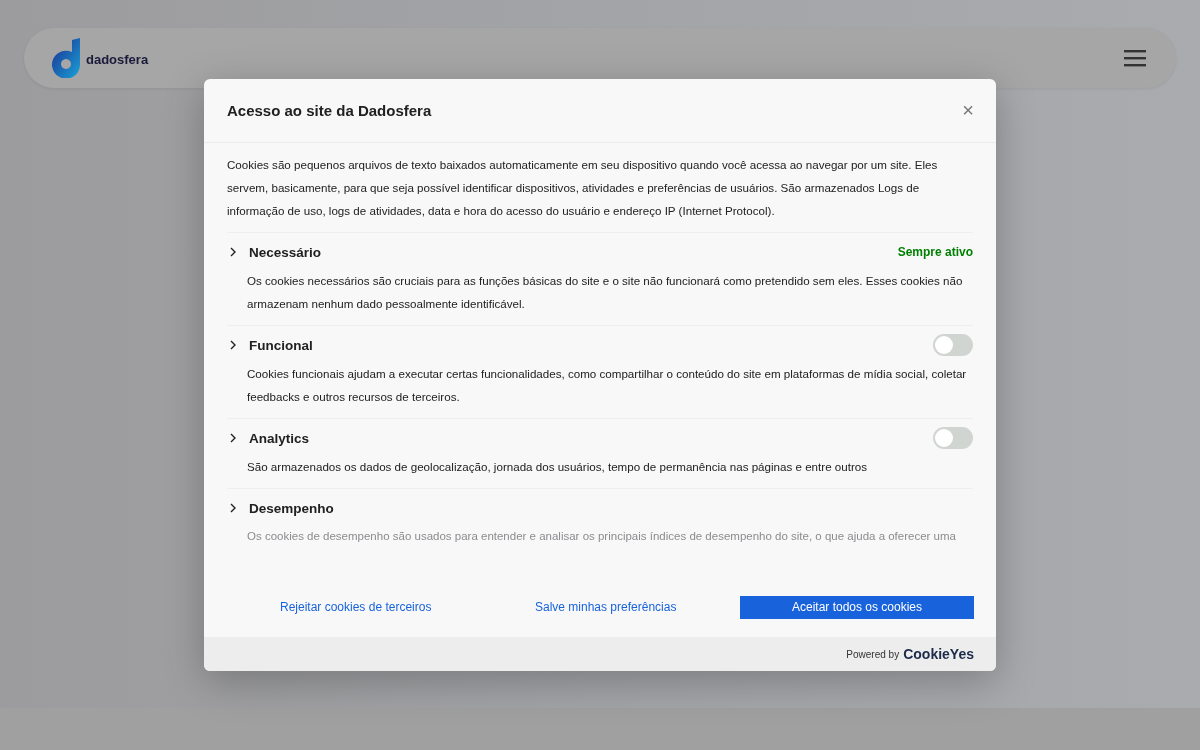 This screenshot has height=750, width=1200. I want to click on powered-by-text: Powered by, so click(873, 654).